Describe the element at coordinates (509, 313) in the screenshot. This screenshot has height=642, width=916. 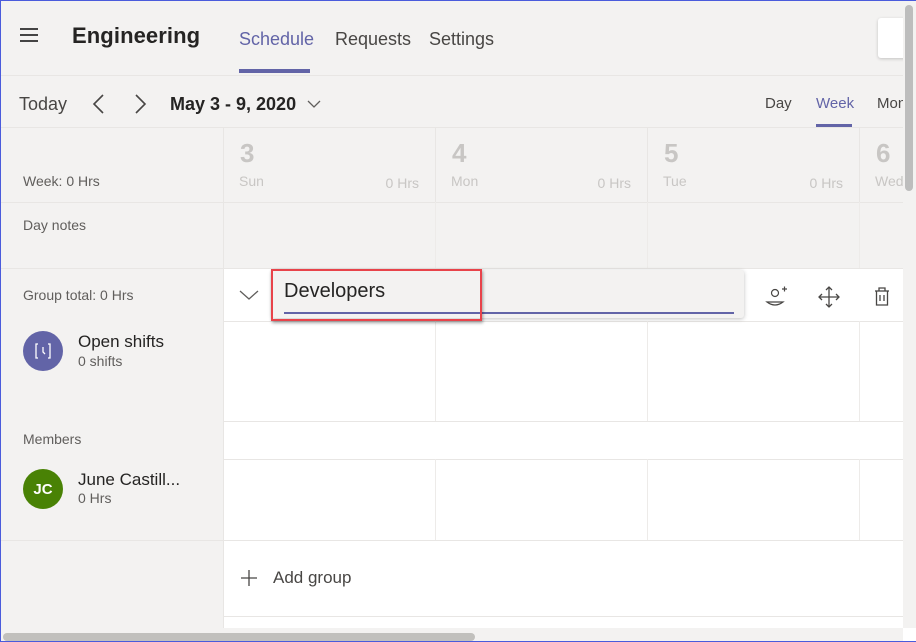
I see `input-focus-underline` at that location.